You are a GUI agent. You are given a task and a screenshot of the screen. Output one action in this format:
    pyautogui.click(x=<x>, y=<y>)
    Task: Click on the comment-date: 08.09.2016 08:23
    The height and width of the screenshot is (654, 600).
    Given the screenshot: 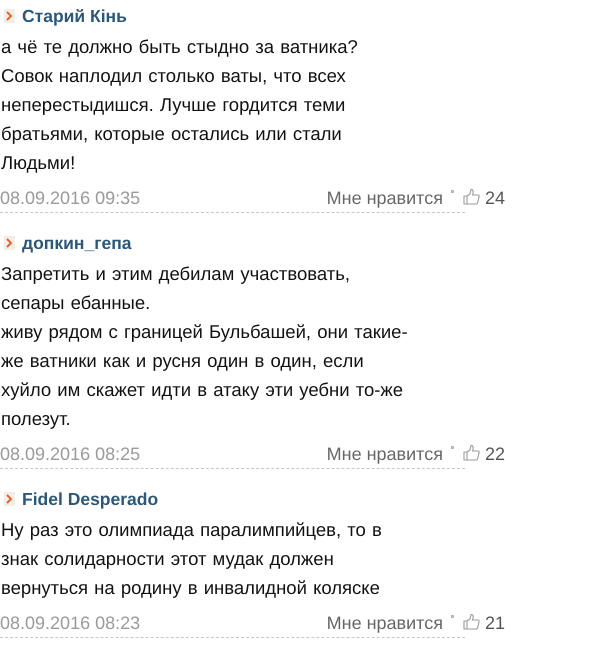 What is the action you would take?
    pyautogui.click(x=70, y=623)
    